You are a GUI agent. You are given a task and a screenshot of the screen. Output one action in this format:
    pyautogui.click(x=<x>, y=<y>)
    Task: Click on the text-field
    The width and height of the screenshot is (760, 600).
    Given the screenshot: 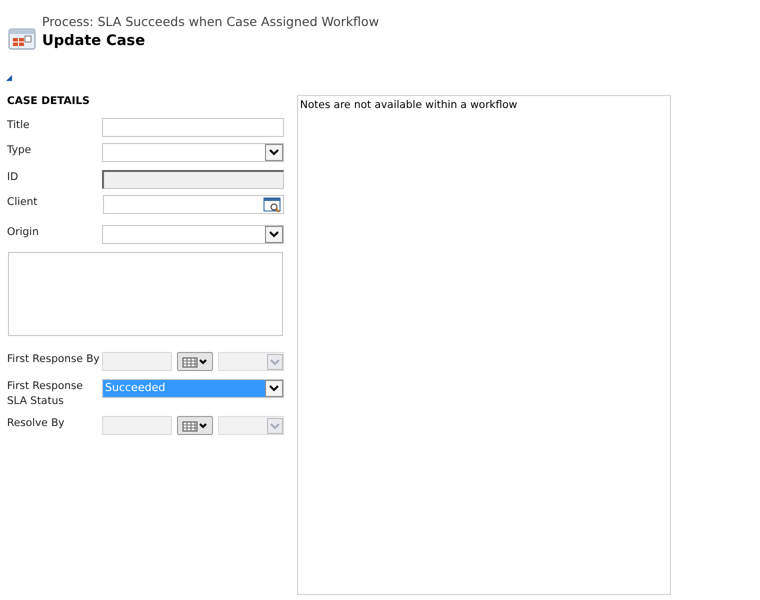 What is the action you would take?
    pyautogui.click(x=193, y=127)
    